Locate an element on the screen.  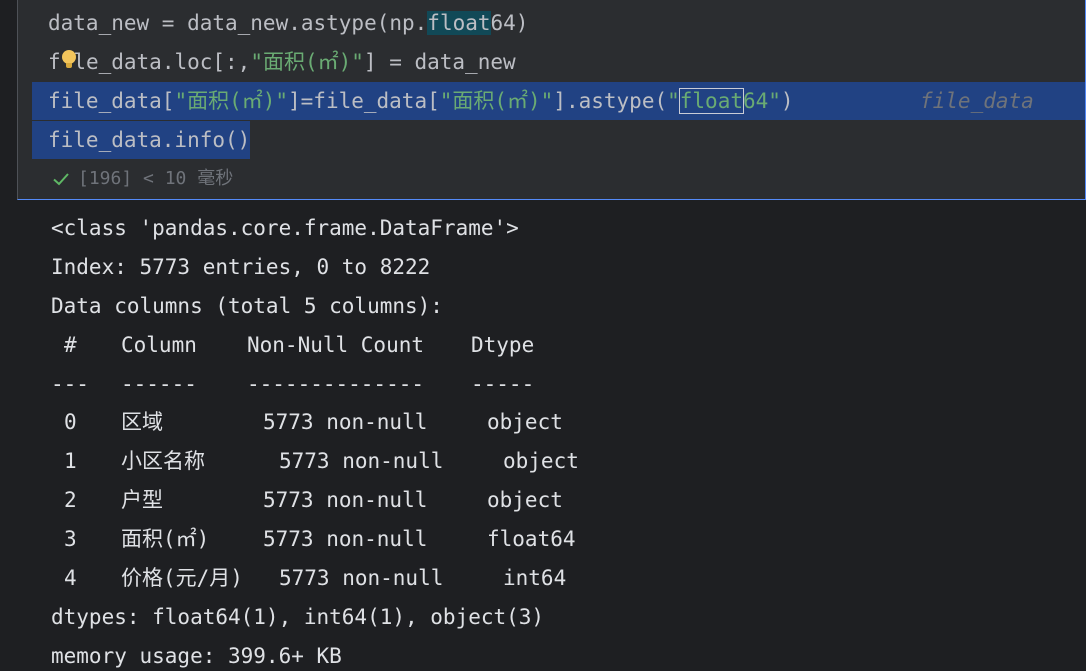
sep-dtype: ----- is located at coordinates (503, 383).